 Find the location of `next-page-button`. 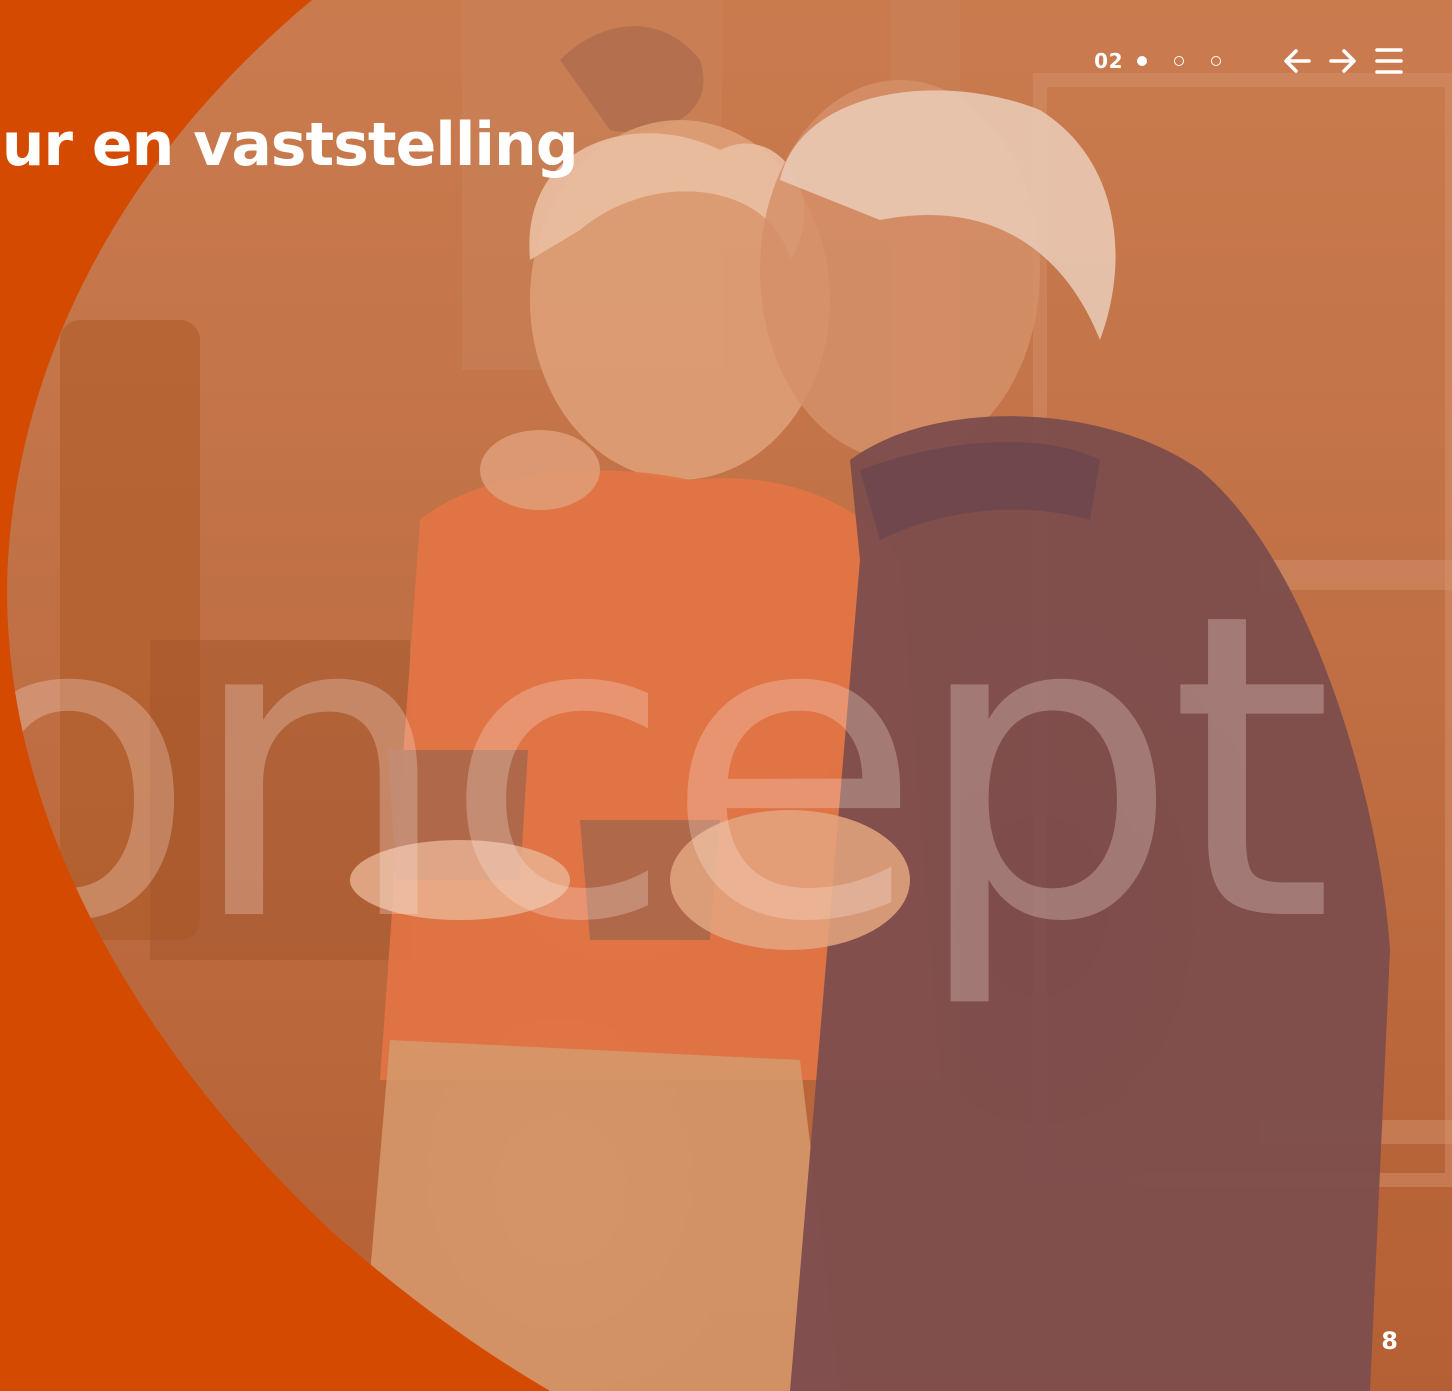

next-page-button is located at coordinates (1343, 61).